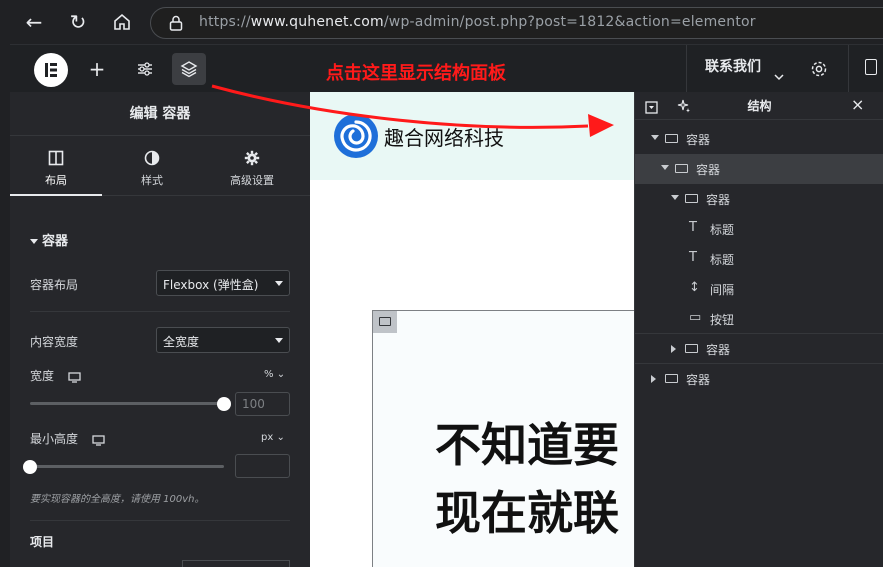  I want to click on width-label: 宽度, so click(42, 376).